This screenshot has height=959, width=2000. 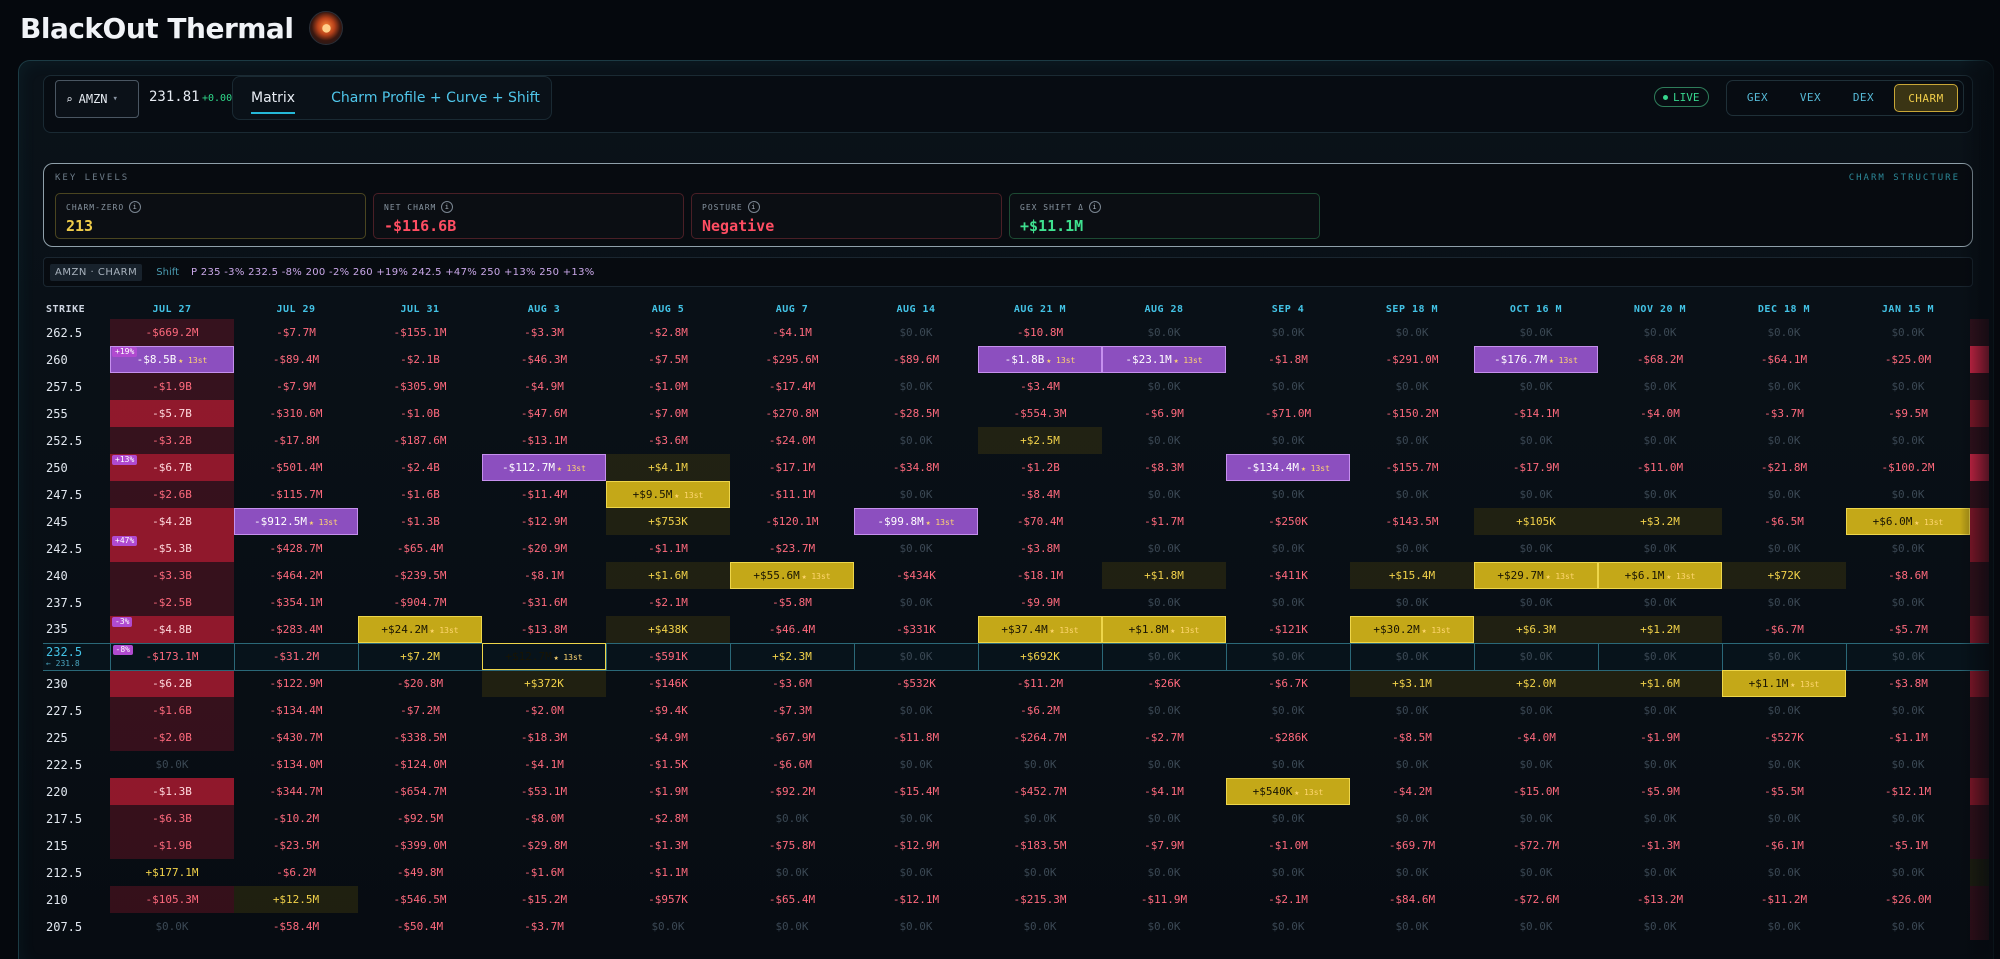 I want to click on matrix-cell: -$3.6M, so click(x=792, y=683).